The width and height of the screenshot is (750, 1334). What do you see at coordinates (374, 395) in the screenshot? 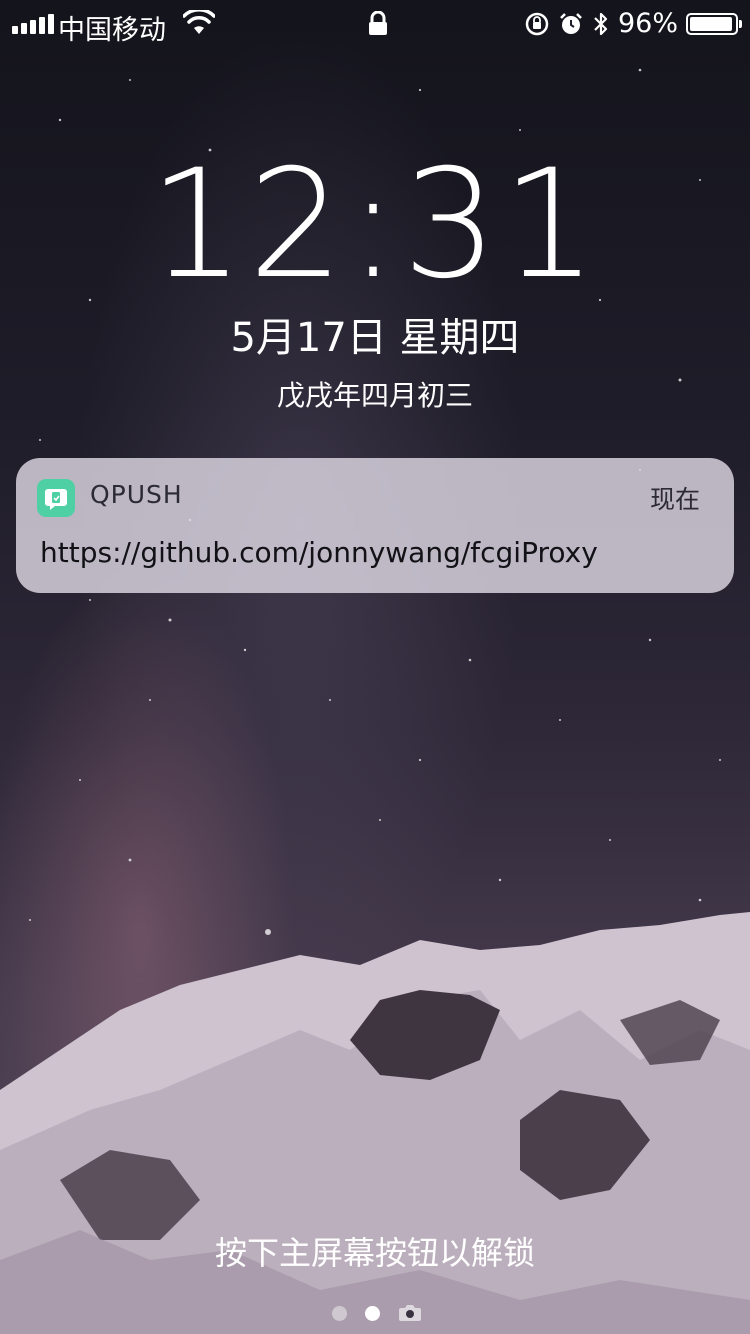
I see `lockscreen-lunar-date: 戊戌年四月初三` at bounding box center [374, 395].